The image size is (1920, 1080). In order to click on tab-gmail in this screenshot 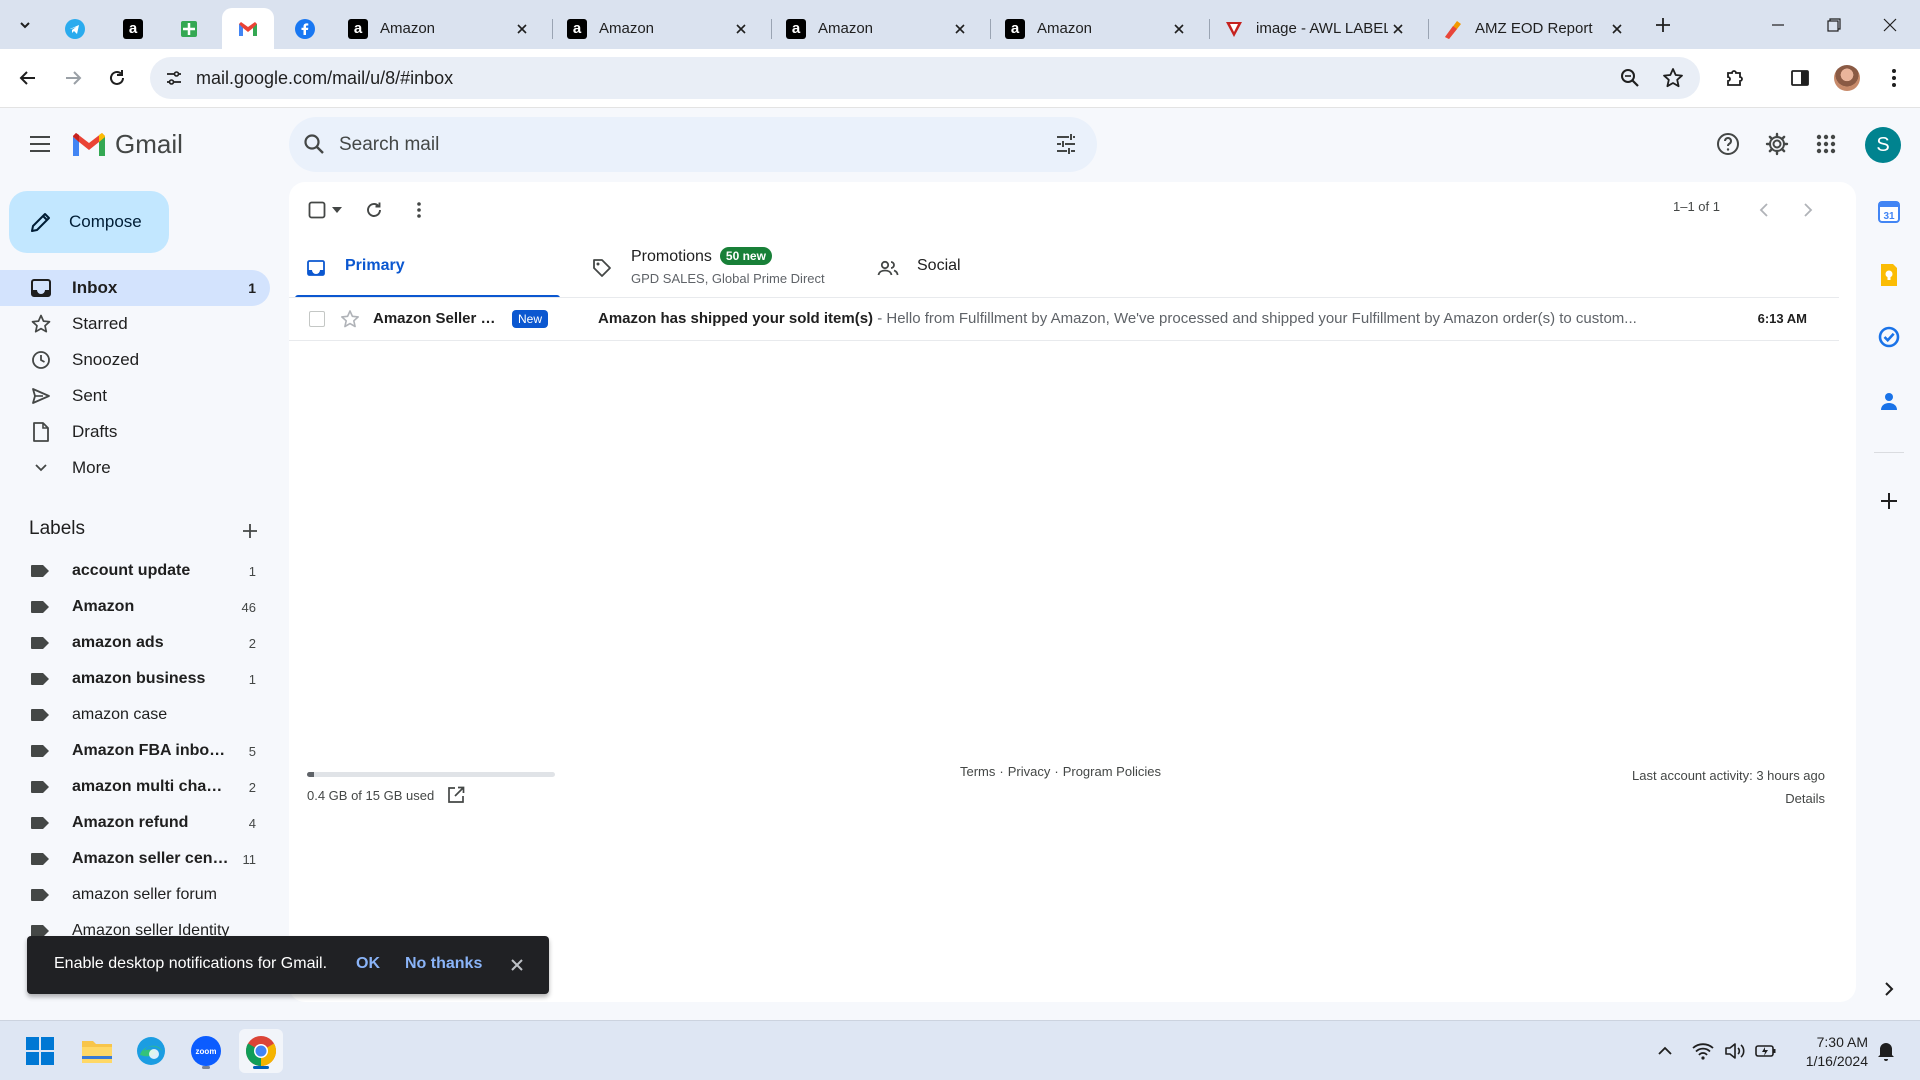, I will do `click(248, 28)`.